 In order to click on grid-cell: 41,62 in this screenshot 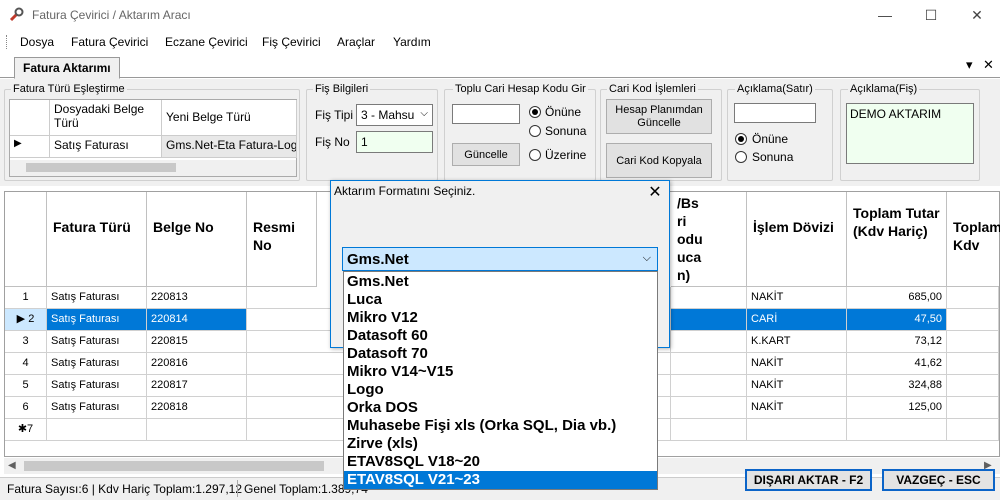, I will do `click(897, 364)`.